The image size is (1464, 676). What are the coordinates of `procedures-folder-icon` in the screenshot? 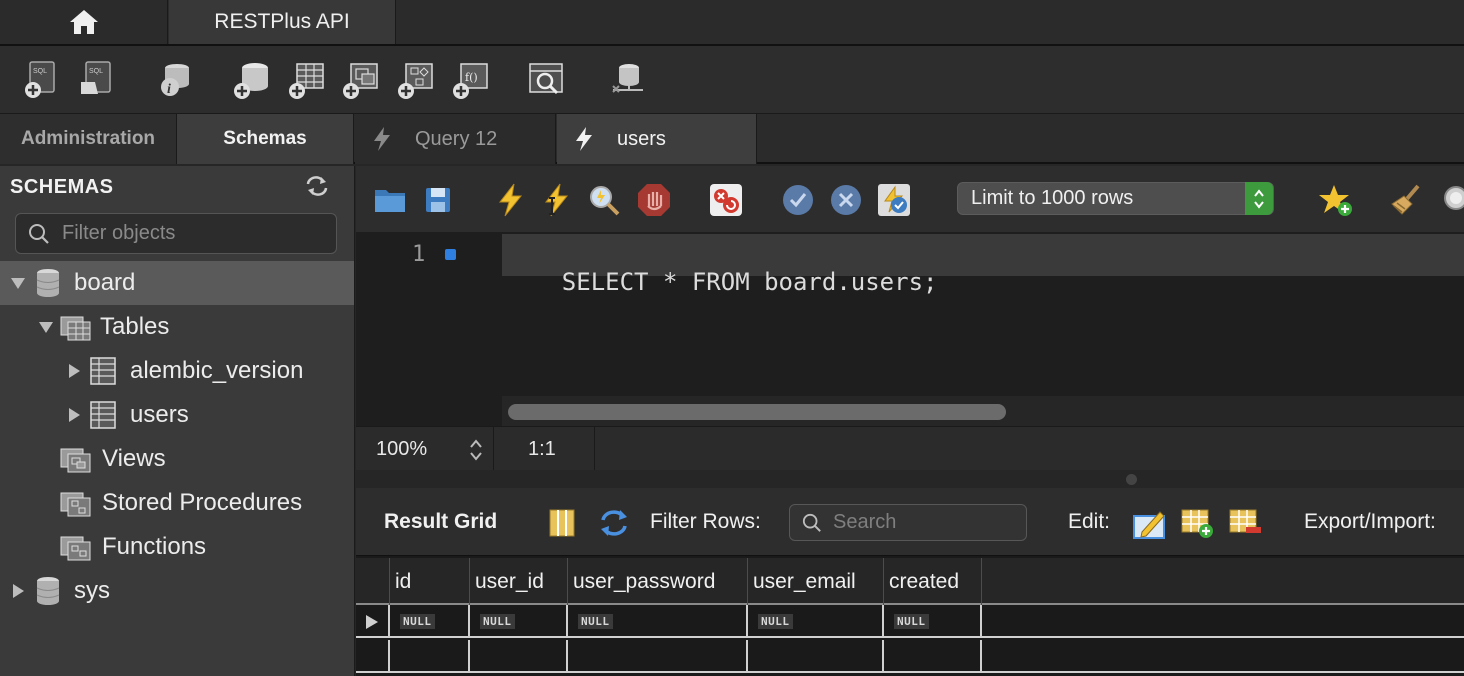 It's located at (75, 504).